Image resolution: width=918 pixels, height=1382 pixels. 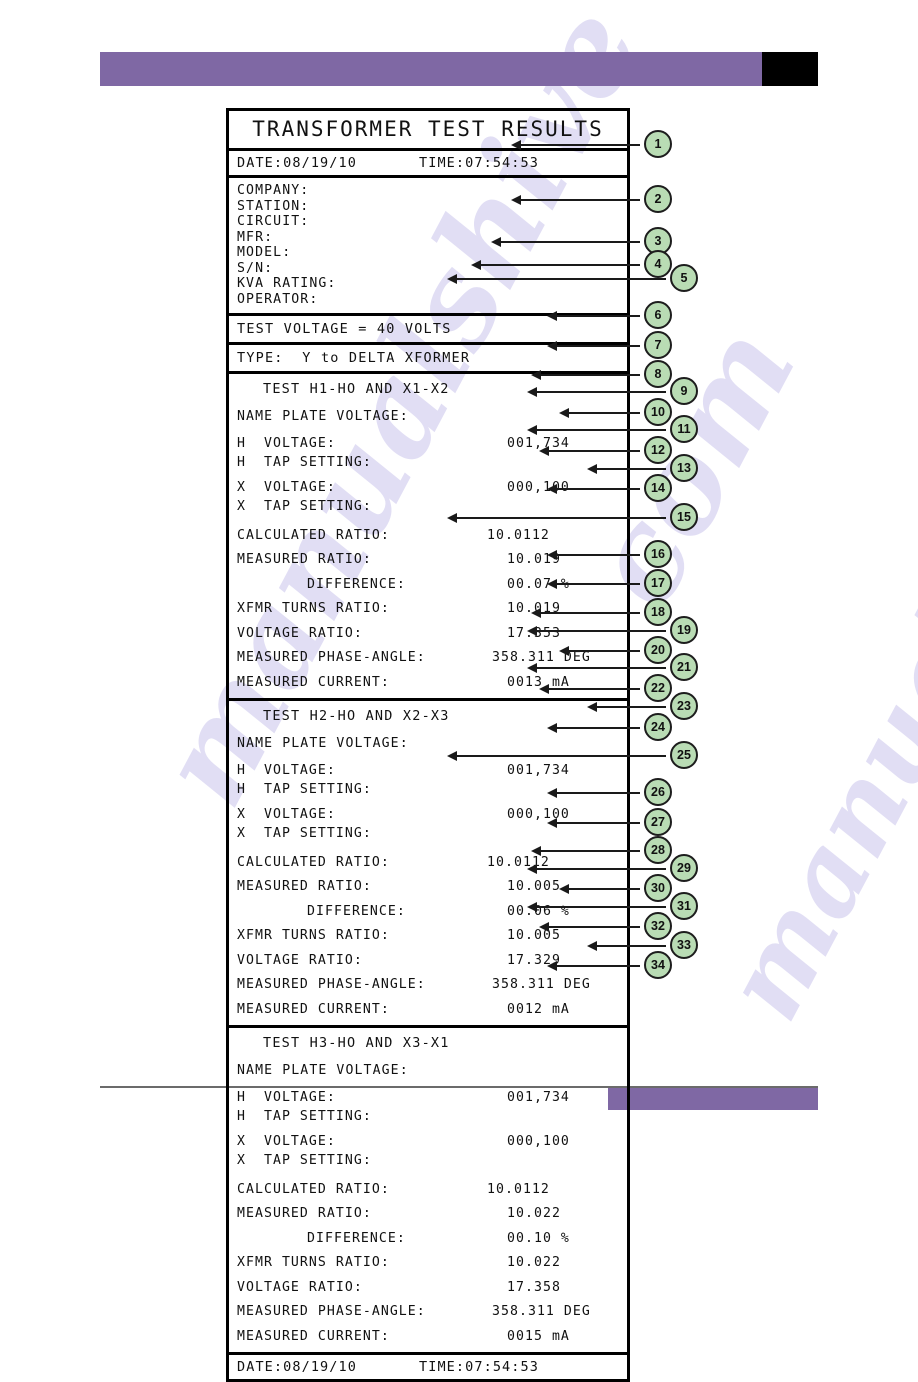 I want to click on callout-bubble-7: 7, so click(x=658, y=345).